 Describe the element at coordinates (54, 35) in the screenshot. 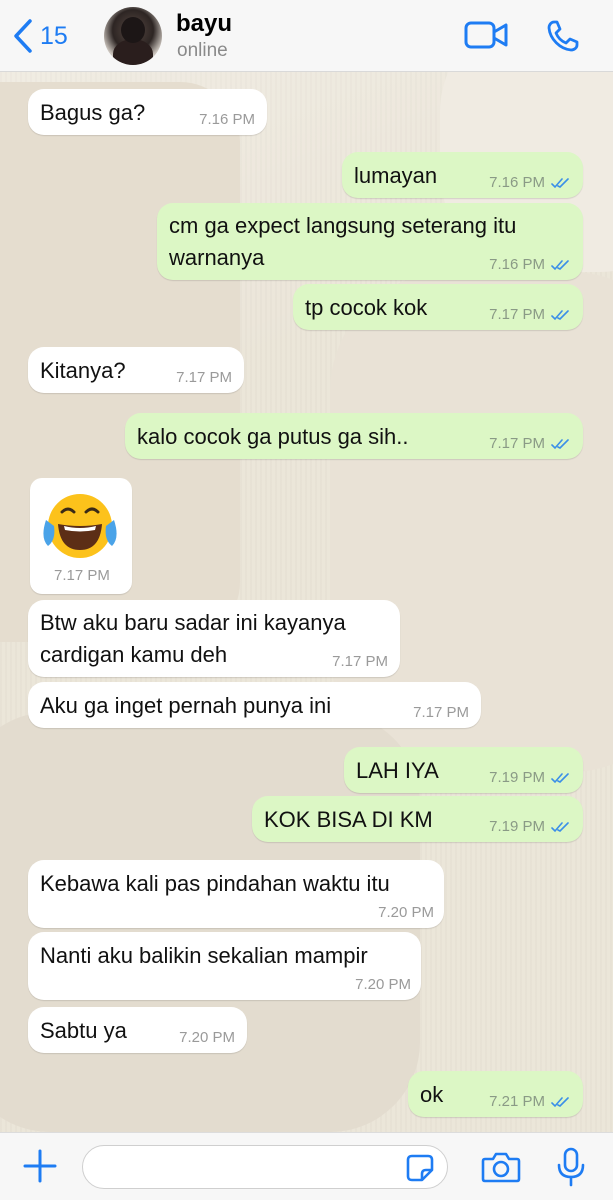

I see `unread-count: 15` at that location.